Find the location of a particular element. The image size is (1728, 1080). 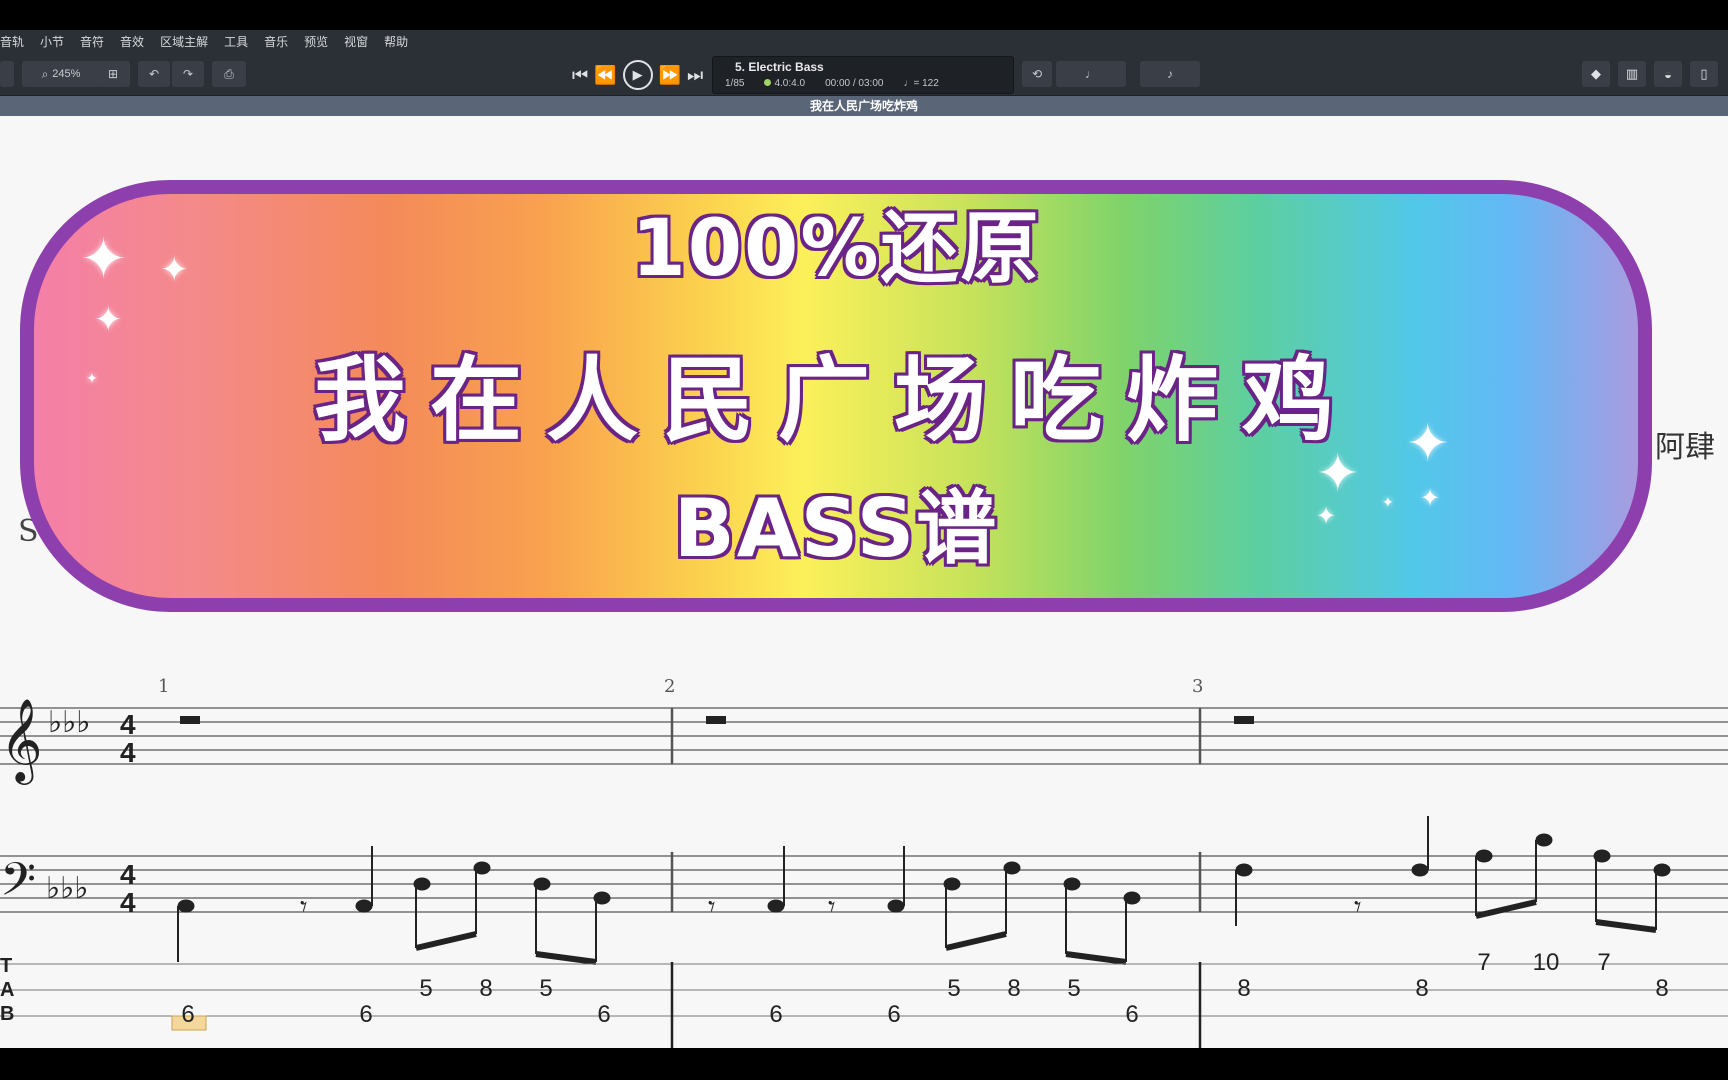

undo-icon: ↶ is located at coordinates (154, 74).